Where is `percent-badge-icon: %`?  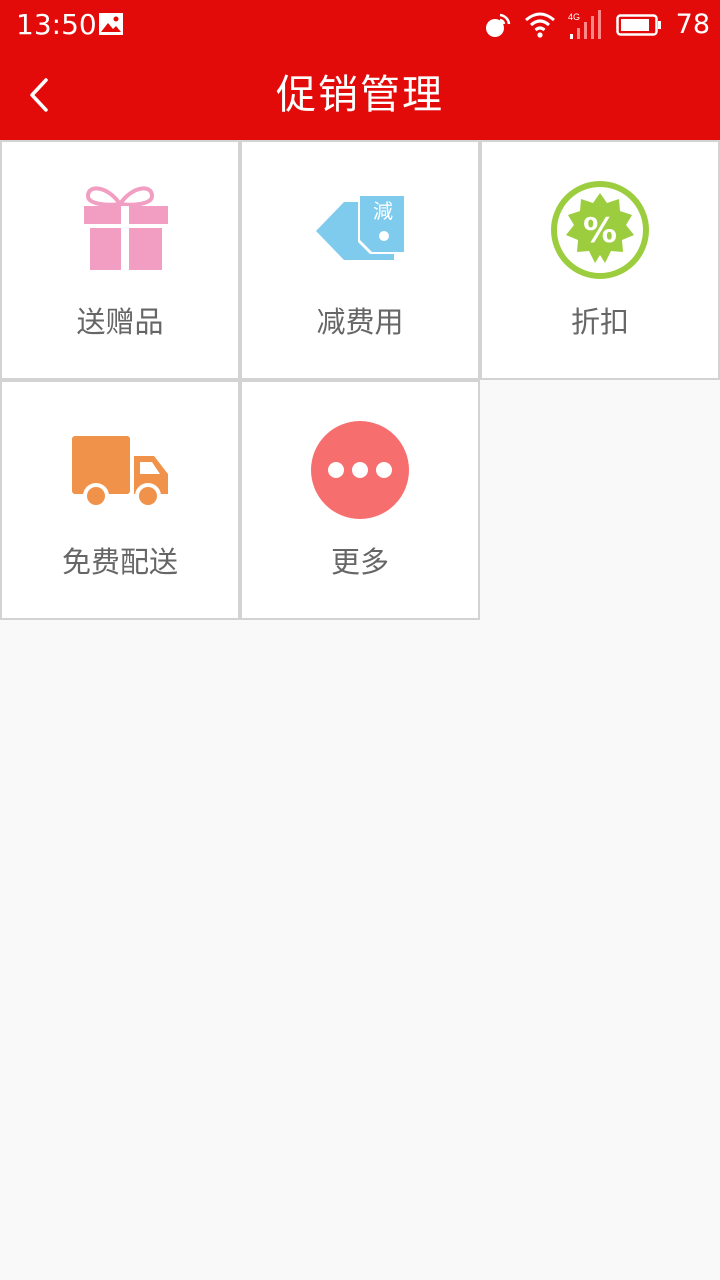
percent-badge-icon: % is located at coordinates (600, 230).